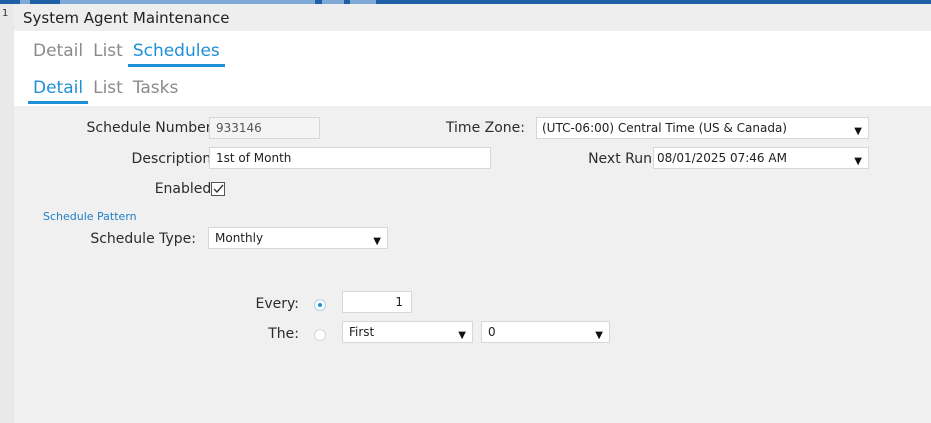 The width and height of the screenshot is (931, 423). I want to click on next-run-select: 08/01/2025 07:46 AM ▼, so click(761, 158).